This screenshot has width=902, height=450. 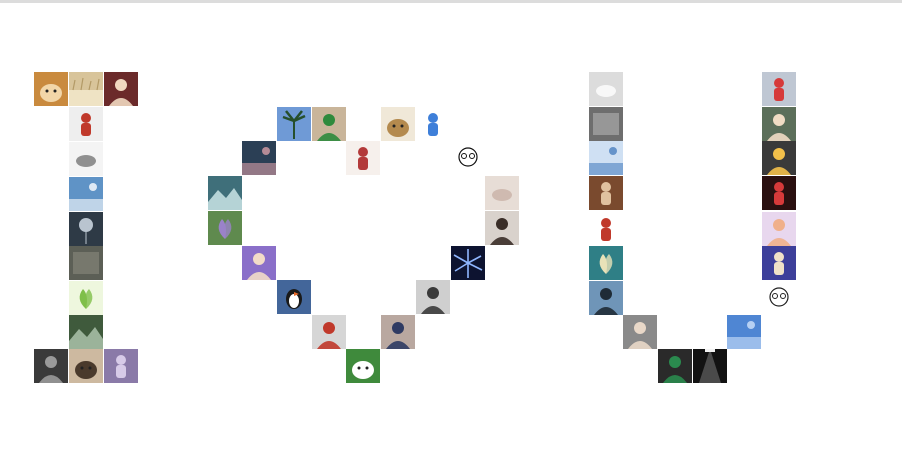 I want to click on woman-bw-portrait-photo, so click(x=433, y=297).